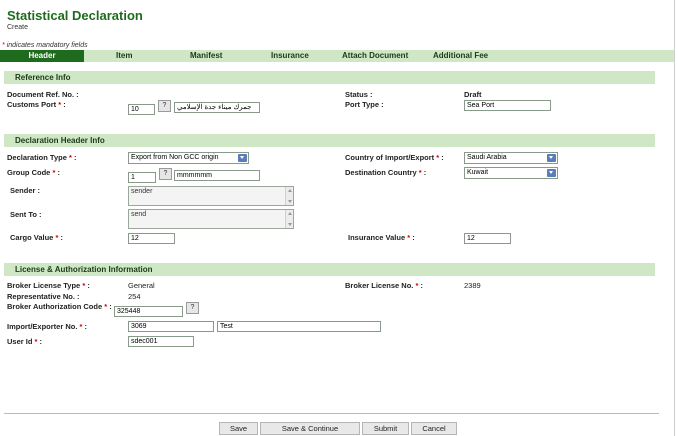  What do you see at coordinates (390, 157) in the screenshot?
I see `country-label-text: Country of Import/Export` at bounding box center [390, 157].